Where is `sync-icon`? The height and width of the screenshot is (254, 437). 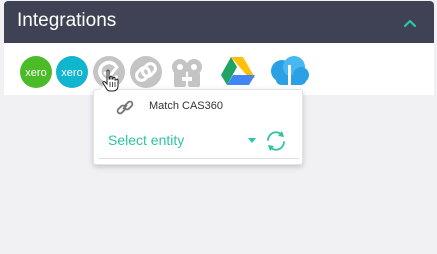
sync-icon is located at coordinates (276, 141).